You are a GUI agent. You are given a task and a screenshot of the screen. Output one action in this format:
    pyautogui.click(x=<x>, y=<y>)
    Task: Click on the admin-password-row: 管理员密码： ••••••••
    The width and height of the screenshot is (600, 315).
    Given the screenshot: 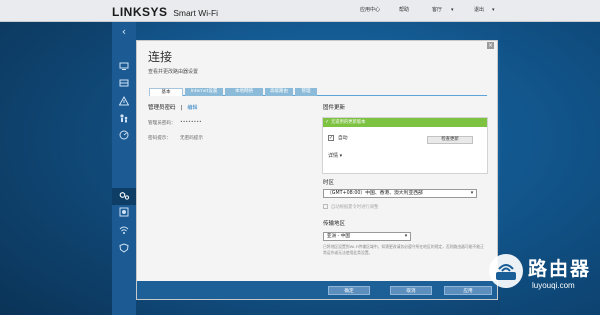 What is the action you would take?
    pyautogui.click(x=175, y=123)
    